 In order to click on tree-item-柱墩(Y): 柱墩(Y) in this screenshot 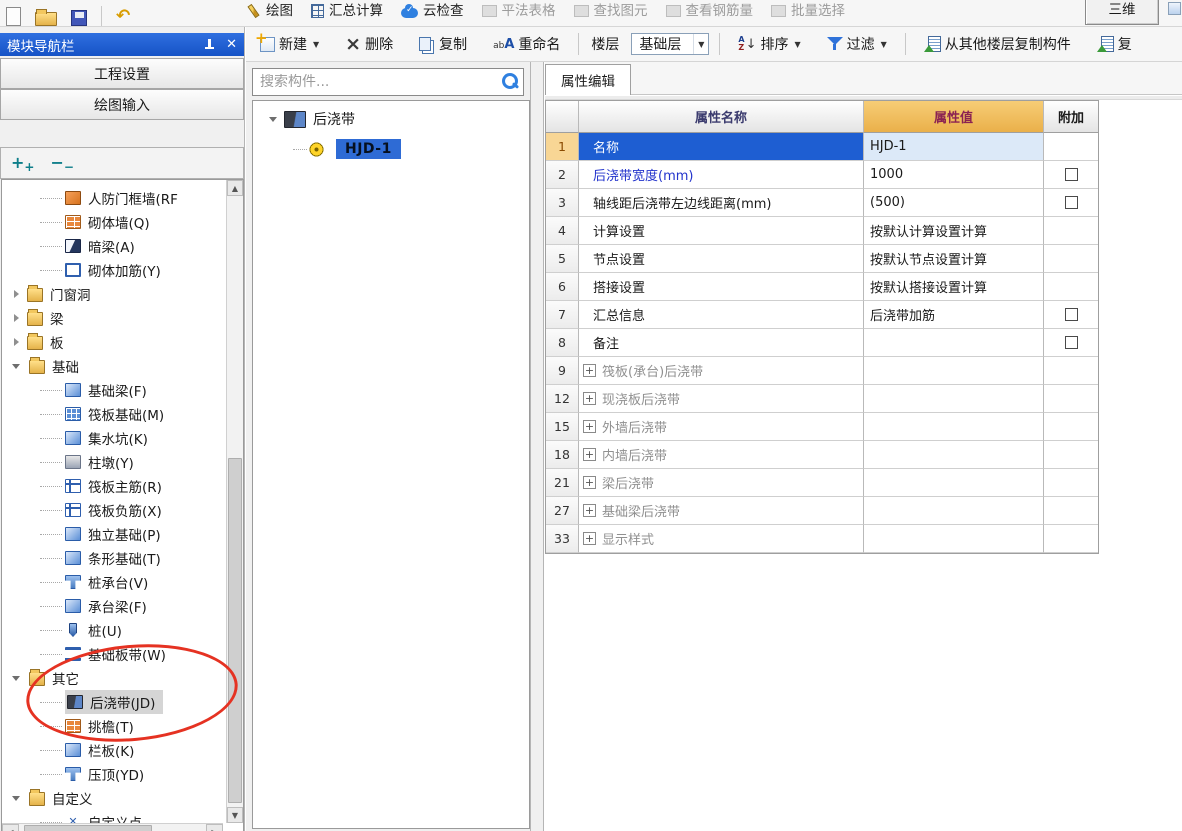, I will do `click(113, 462)`.